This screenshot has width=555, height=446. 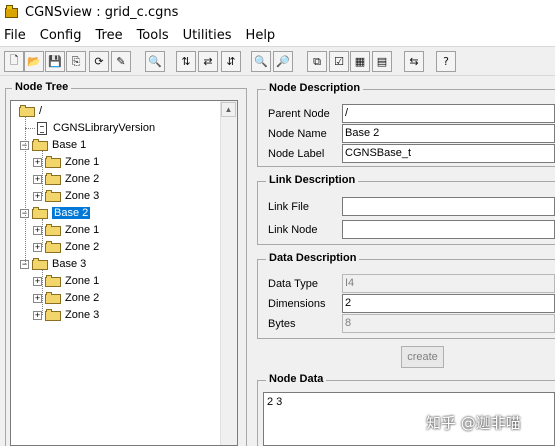 What do you see at coordinates (448, 229) in the screenshot?
I see `link-node-field` at bounding box center [448, 229].